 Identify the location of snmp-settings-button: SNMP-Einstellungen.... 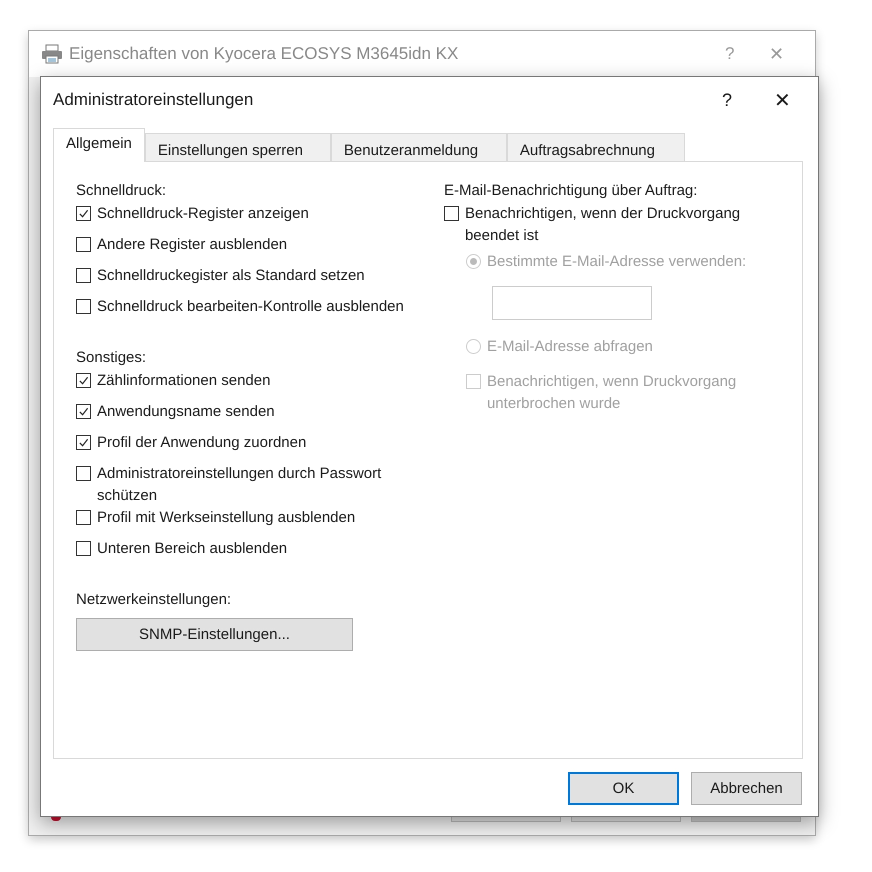
(214, 634).